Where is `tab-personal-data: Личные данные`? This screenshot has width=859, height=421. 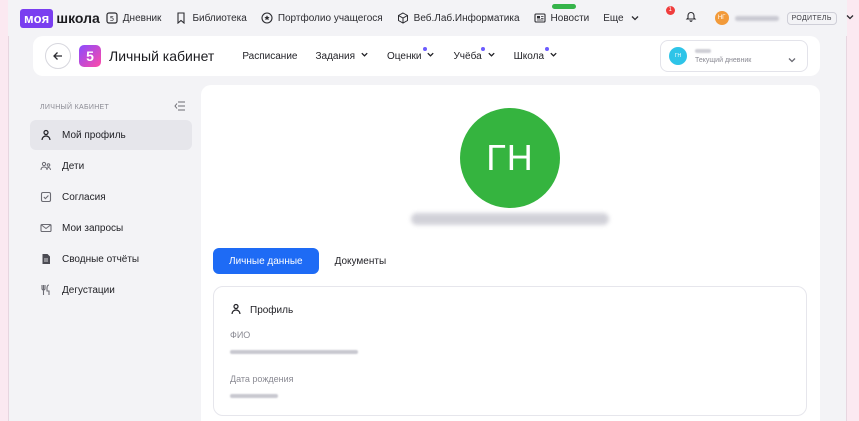
tab-personal-data: Личные данные is located at coordinates (266, 261).